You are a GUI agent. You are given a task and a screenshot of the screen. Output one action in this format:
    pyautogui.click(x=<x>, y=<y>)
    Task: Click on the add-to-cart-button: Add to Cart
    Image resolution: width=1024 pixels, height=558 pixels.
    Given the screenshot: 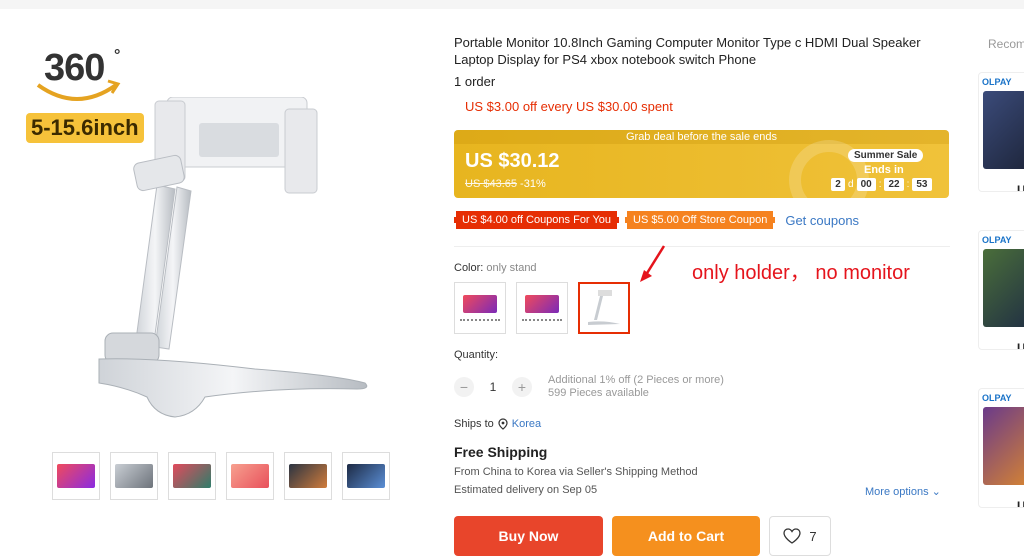 What is the action you would take?
    pyautogui.click(x=686, y=536)
    